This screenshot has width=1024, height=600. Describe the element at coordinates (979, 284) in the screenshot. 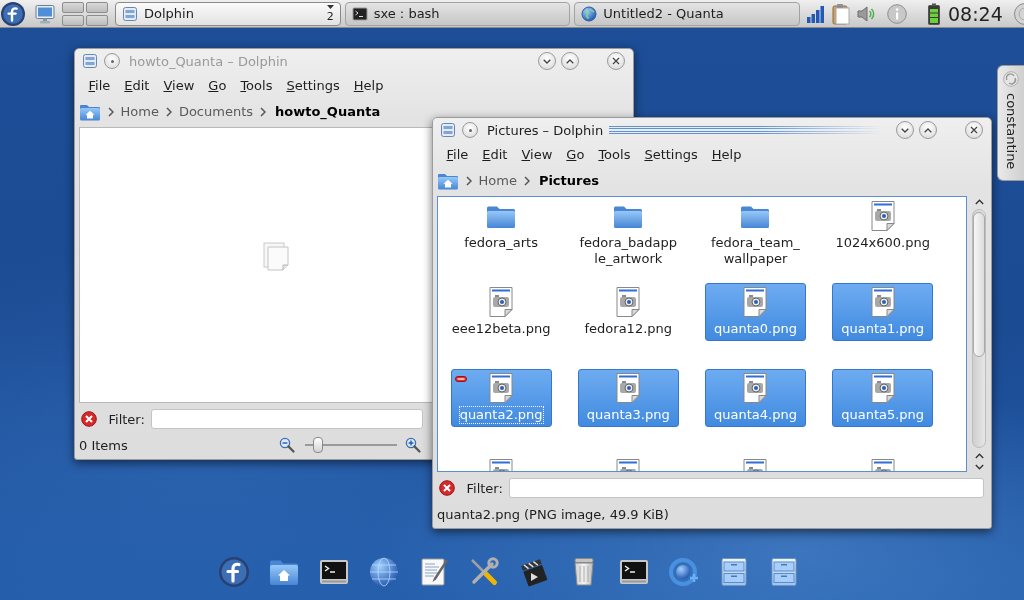

I see `scrollbar-thumb` at that location.